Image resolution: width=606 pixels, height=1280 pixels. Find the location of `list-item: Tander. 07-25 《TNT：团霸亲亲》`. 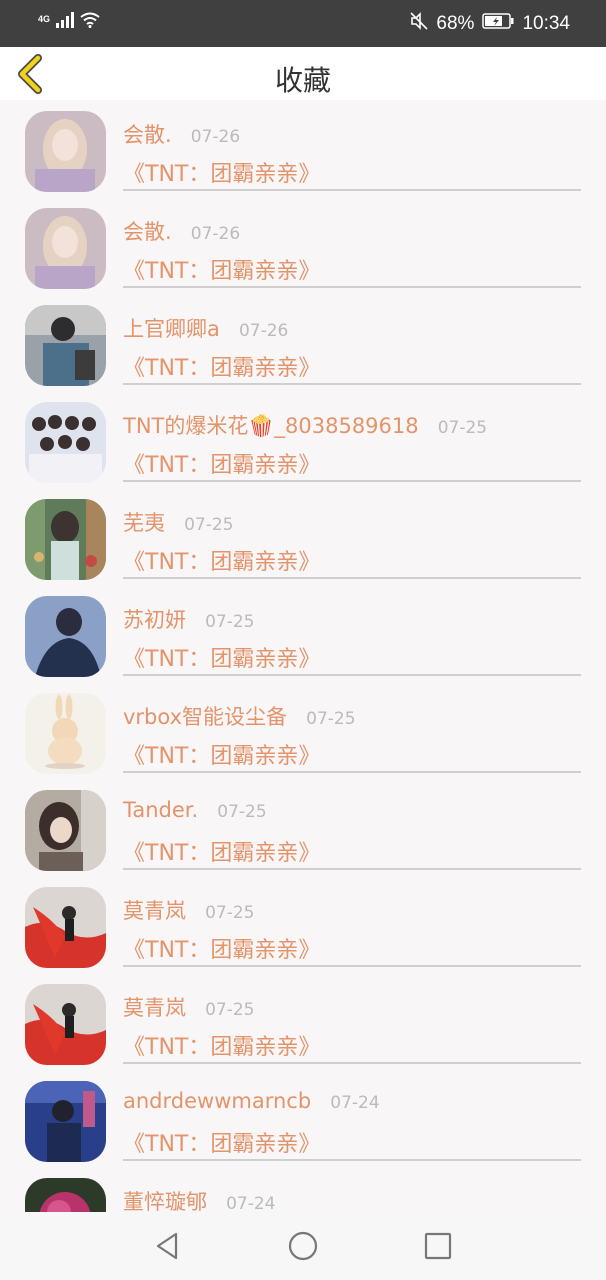

list-item: Tander. 07-25 《TNT：团霸亲亲》 is located at coordinates (303, 827).